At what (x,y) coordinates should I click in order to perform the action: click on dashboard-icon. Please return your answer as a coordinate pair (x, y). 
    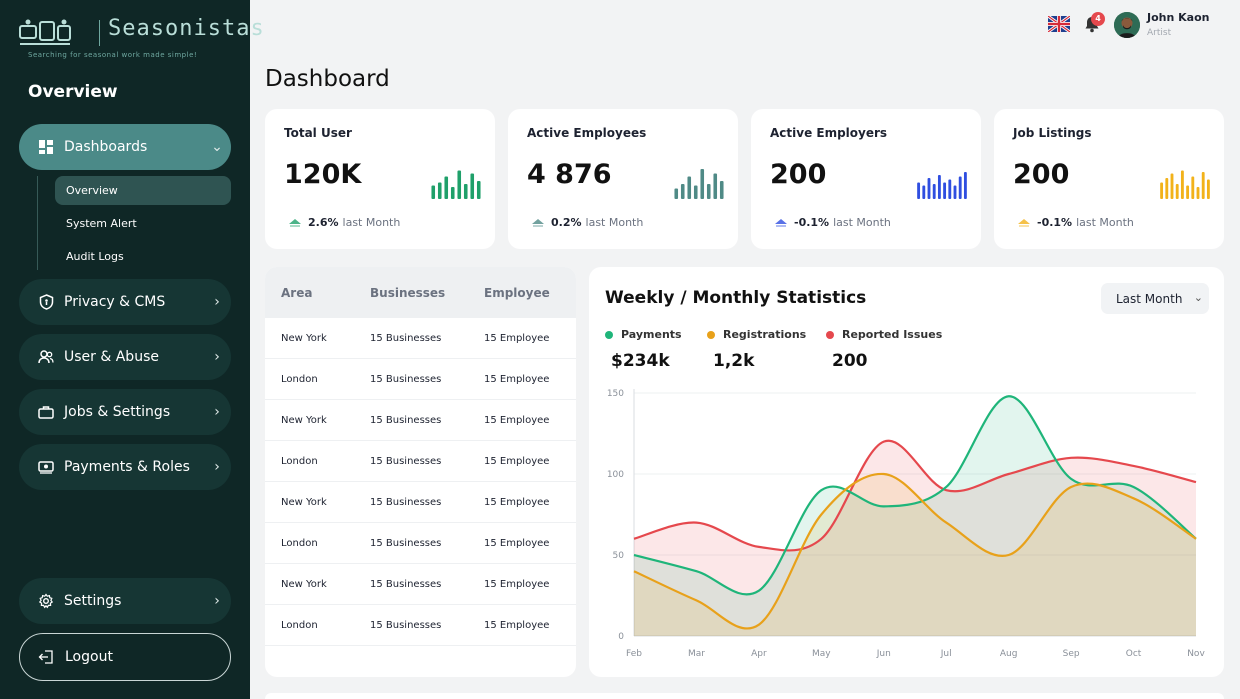
    Looking at the image, I should click on (46, 147).